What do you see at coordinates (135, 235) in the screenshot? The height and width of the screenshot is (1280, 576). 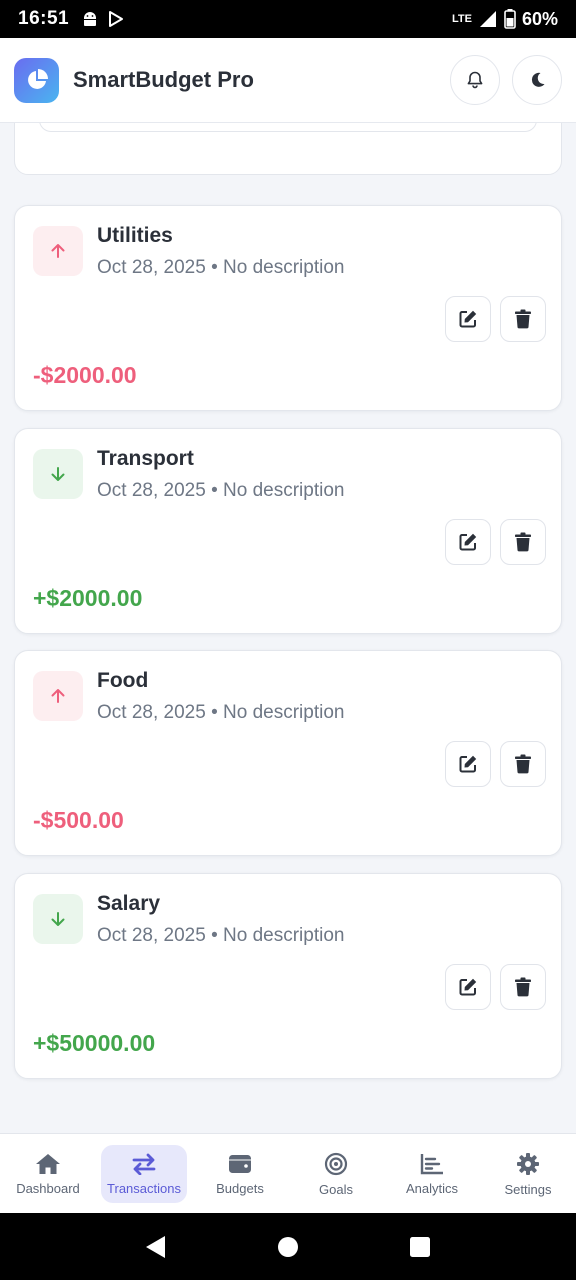 I see `transaction-category: Utilities` at bounding box center [135, 235].